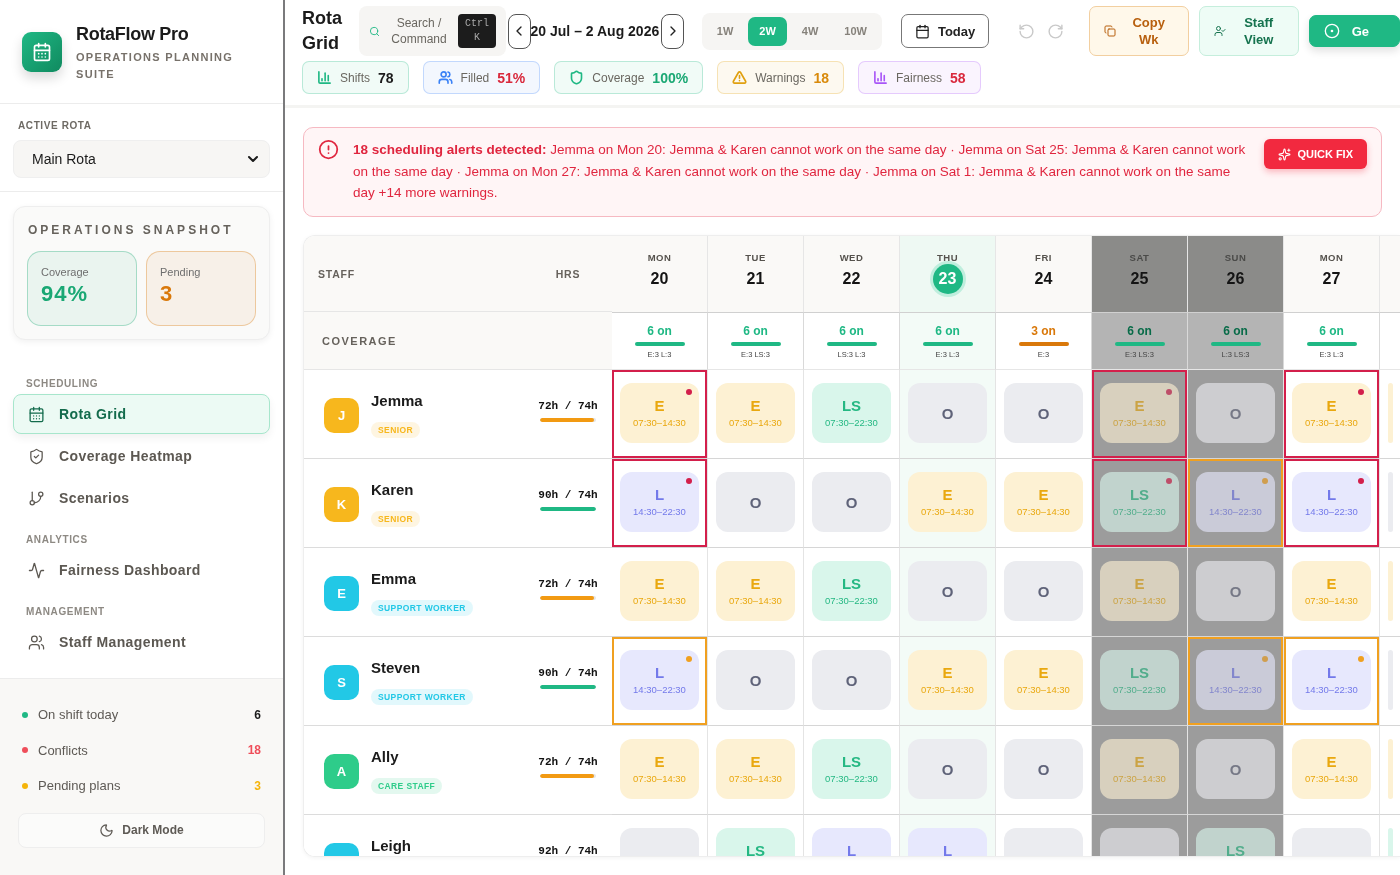  I want to click on range-tab: 4W, so click(810, 31).